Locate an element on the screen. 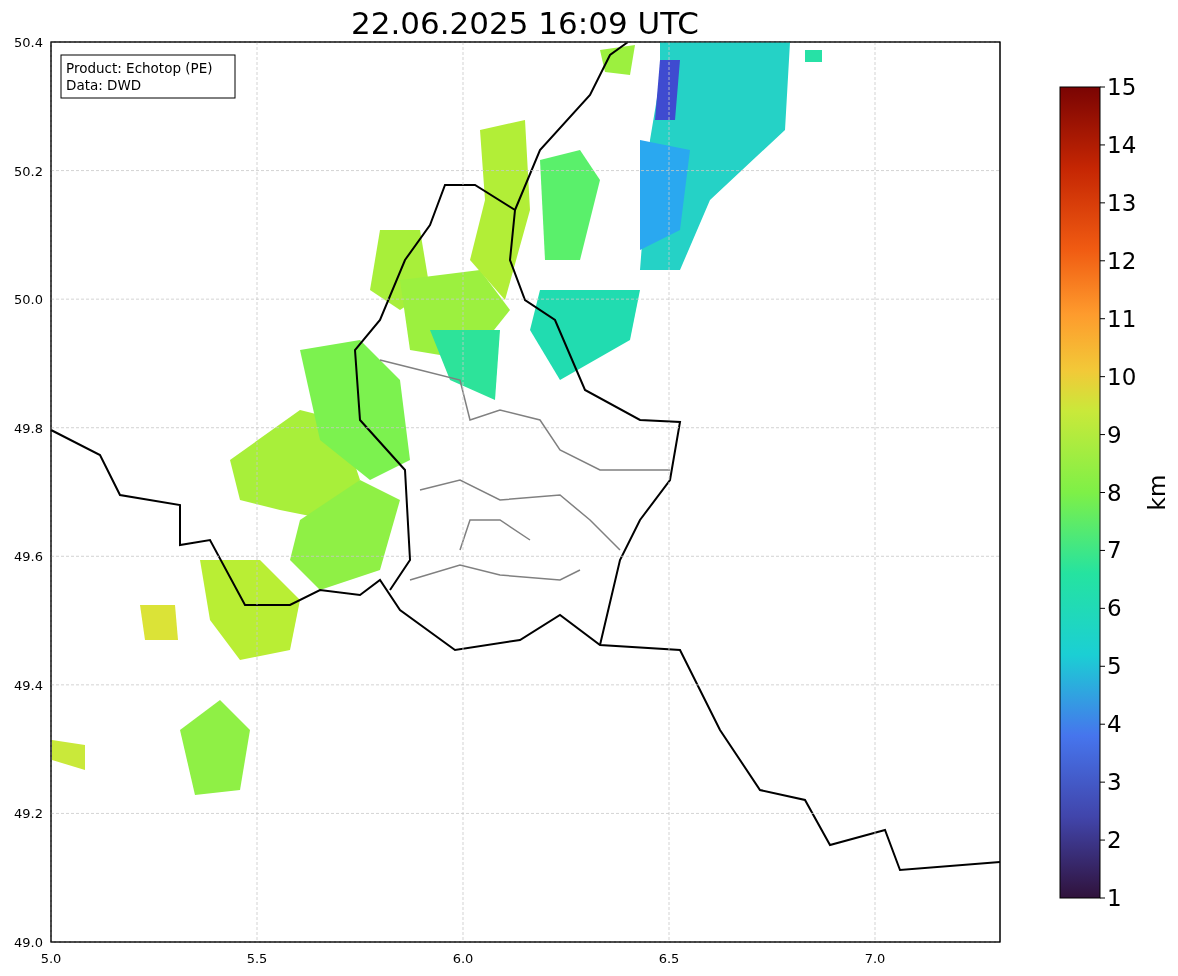 This screenshot has height=976, width=1178. colorbar-tick-label: 6 is located at coordinates (1114, 608).